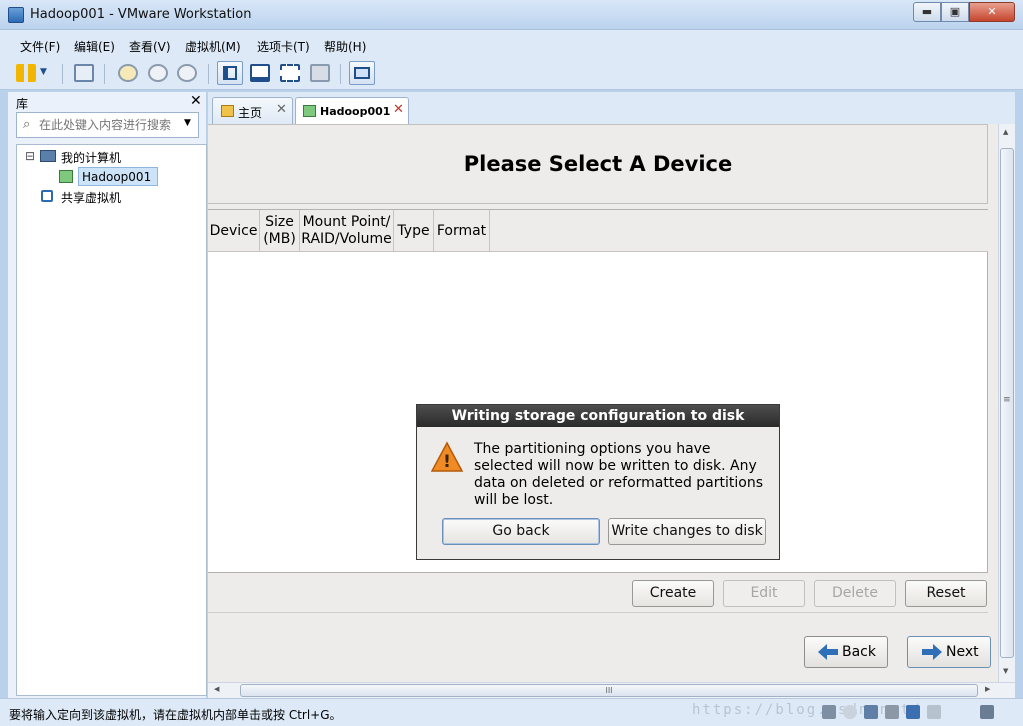 The width and height of the screenshot is (1023, 726). What do you see at coordinates (187, 123) in the screenshot?
I see `search-dropdown-icon: ▼` at bounding box center [187, 123].